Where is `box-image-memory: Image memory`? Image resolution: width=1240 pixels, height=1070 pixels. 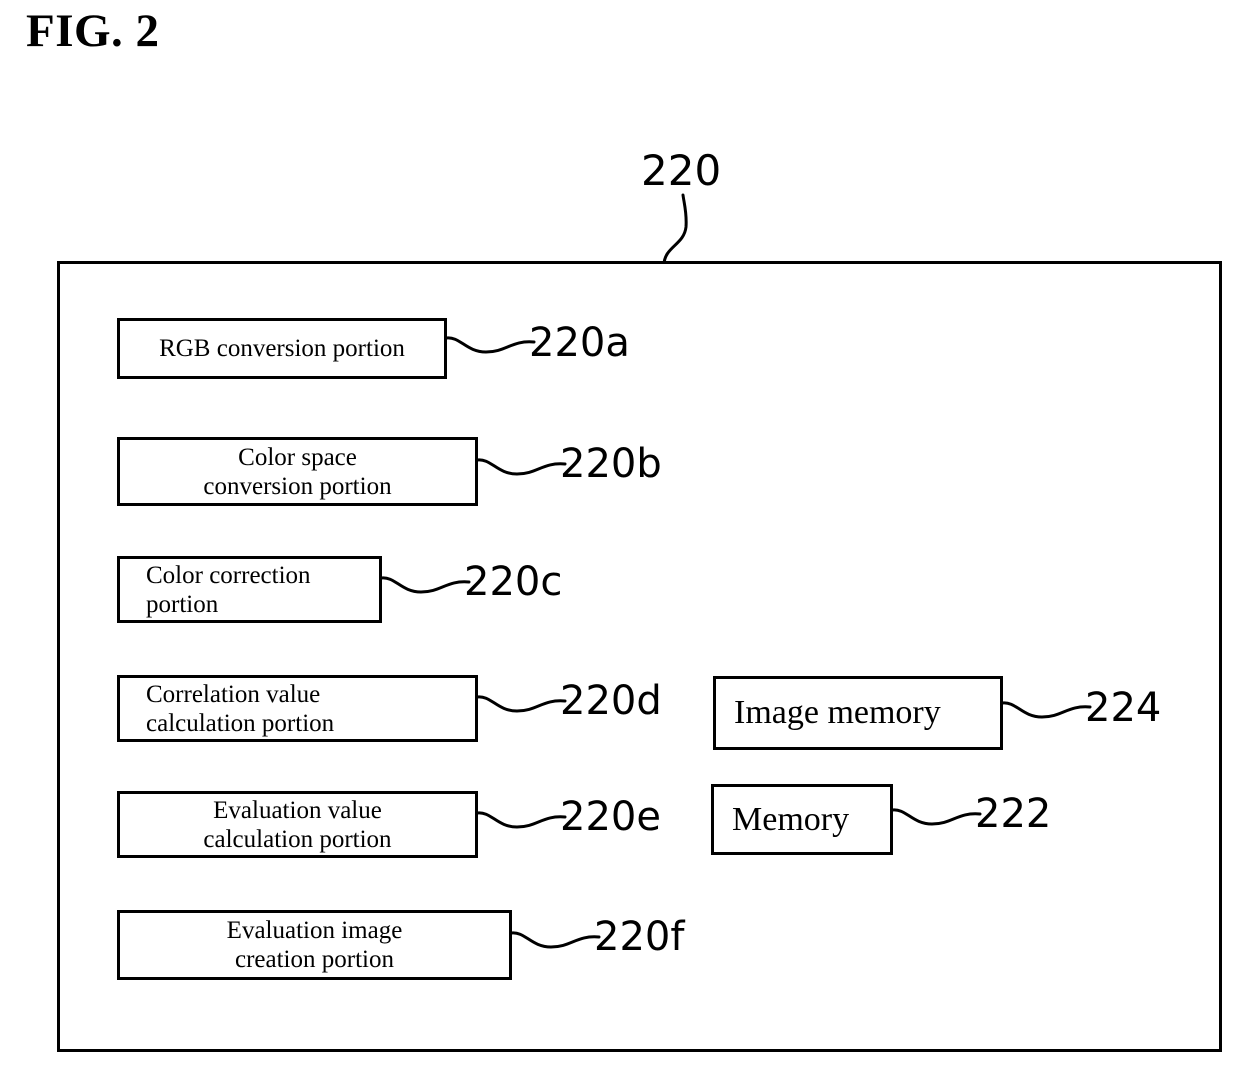 box-image-memory: Image memory is located at coordinates (858, 713).